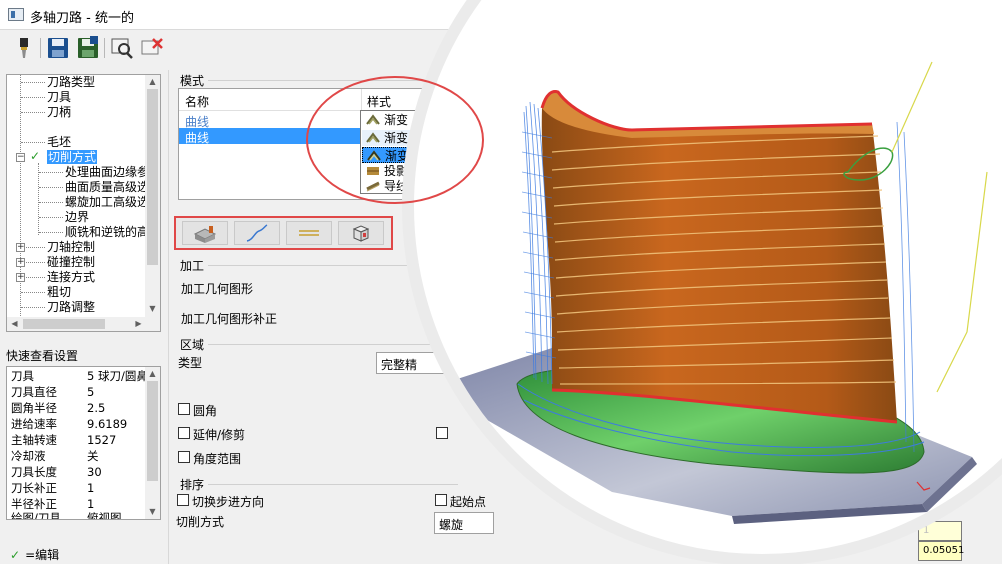 Image resolution: width=1002 pixels, height=564 pixels. What do you see at coordinates (34, 488) in the screenshot?
I see `quickview-key: 刀长补正` at bounding box center [34, 488].